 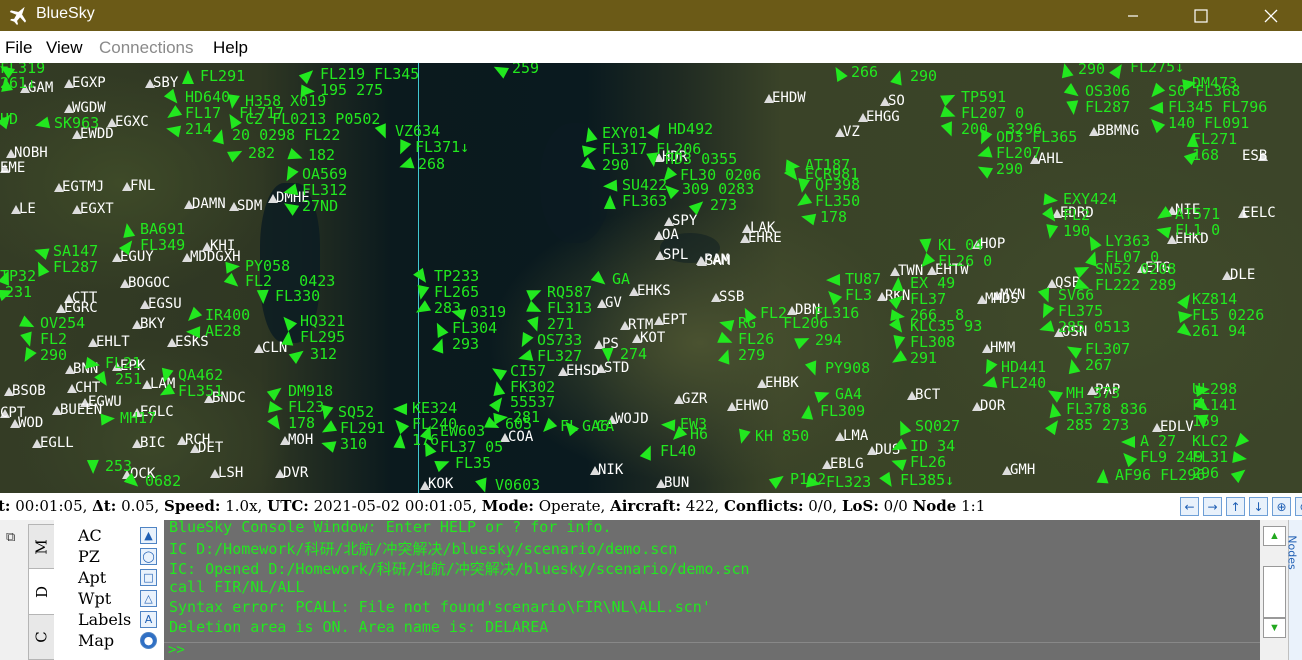 I want to click on menu-file: File, so click(x=18, y=48).